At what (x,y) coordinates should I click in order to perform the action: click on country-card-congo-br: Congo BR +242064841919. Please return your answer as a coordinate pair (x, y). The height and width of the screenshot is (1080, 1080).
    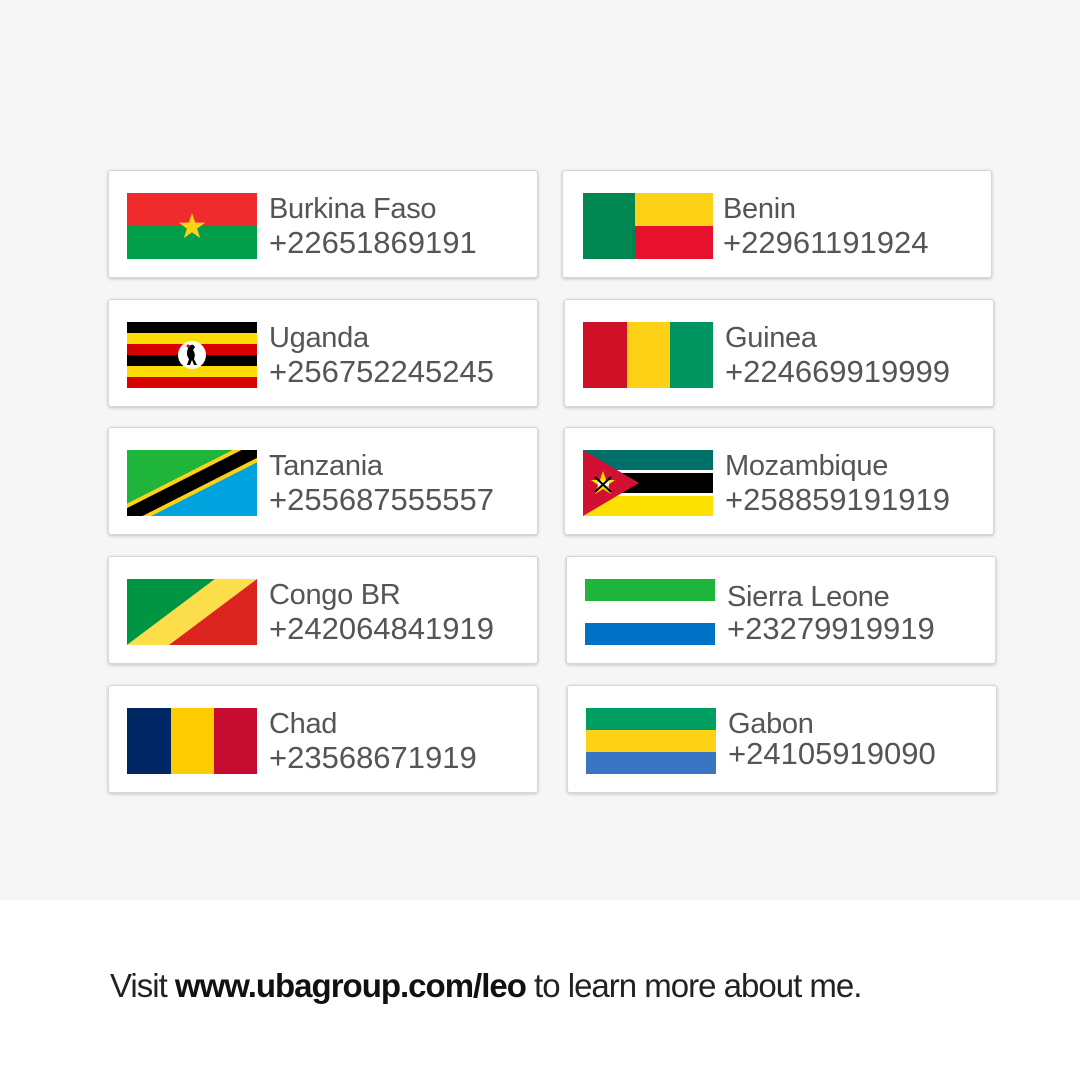
    Looking at the image, I should click on (323, 610).